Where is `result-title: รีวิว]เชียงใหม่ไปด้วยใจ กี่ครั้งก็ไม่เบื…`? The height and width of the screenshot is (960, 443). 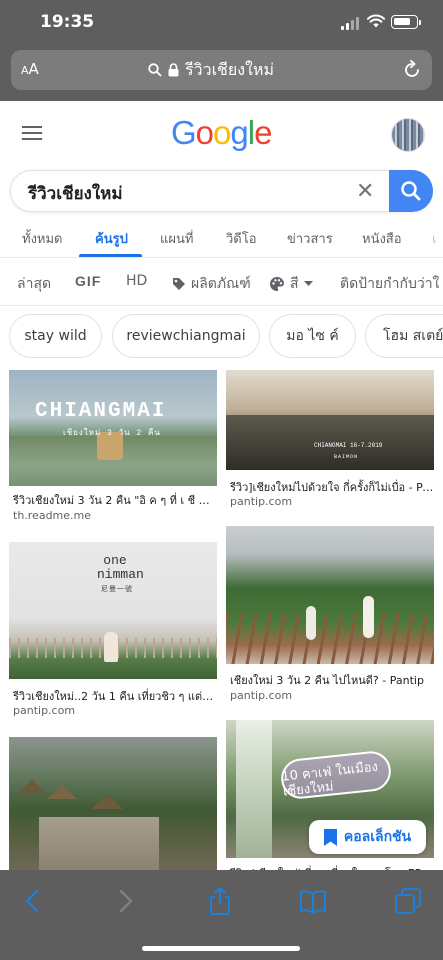 result-title: รีวิว]เชียงใหม่ไปด้วยใจ กี่ครั้งก็ไม่เบื… is located at coordinates (332, 487).